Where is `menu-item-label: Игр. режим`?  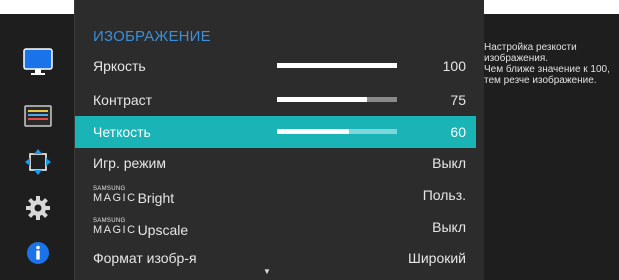
menu-item-label: Игр. режим is located at coordinates (129, 163).